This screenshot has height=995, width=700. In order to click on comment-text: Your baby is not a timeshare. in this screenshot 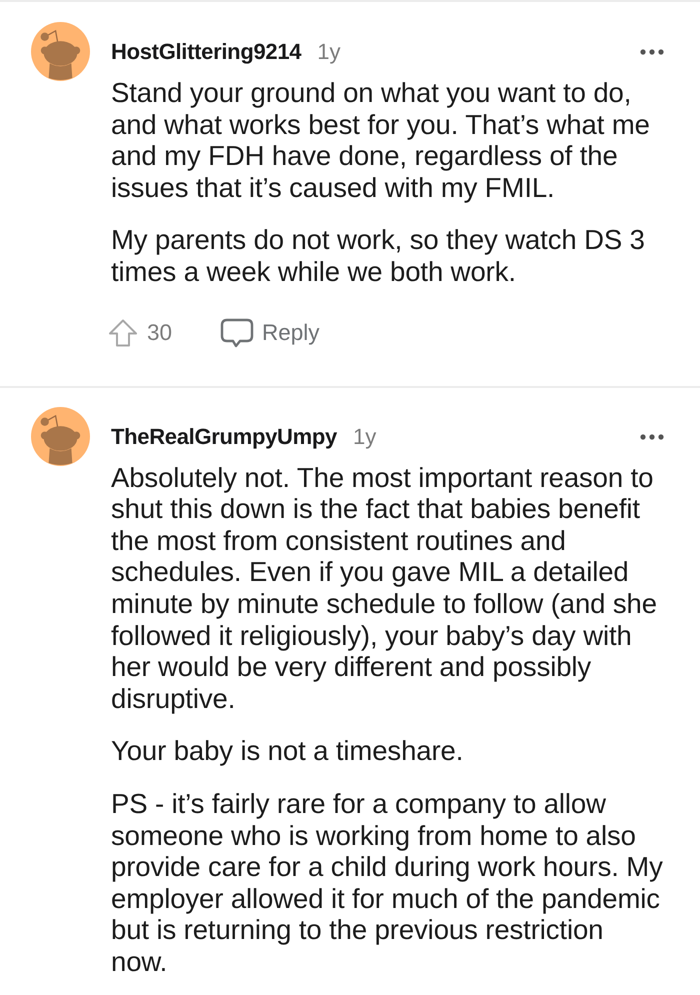, I will do `click(287, 751)`.